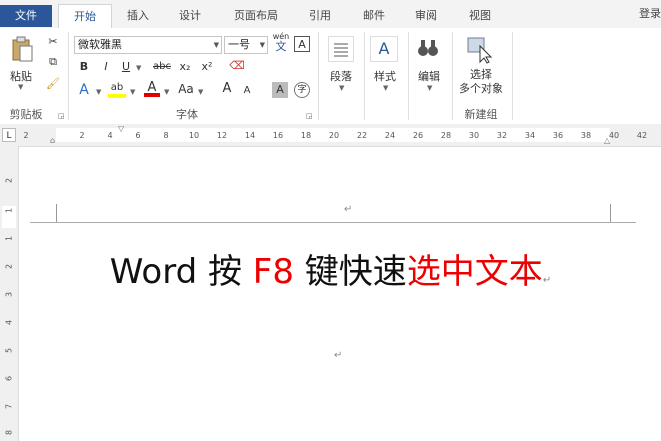  I want to click on ruler-tick-label: 36, so click(558, 135).